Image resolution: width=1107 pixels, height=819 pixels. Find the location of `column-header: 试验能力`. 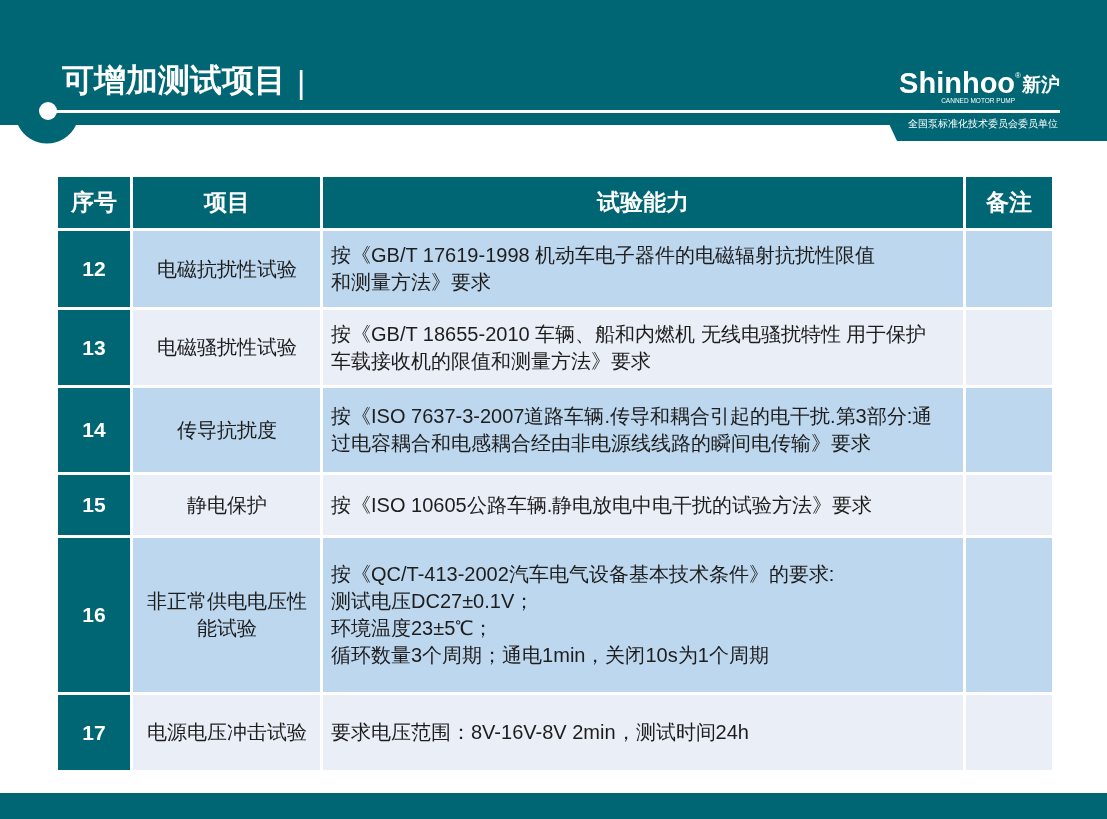

column-header: 试验能力 is located at coordinates (643, 202).